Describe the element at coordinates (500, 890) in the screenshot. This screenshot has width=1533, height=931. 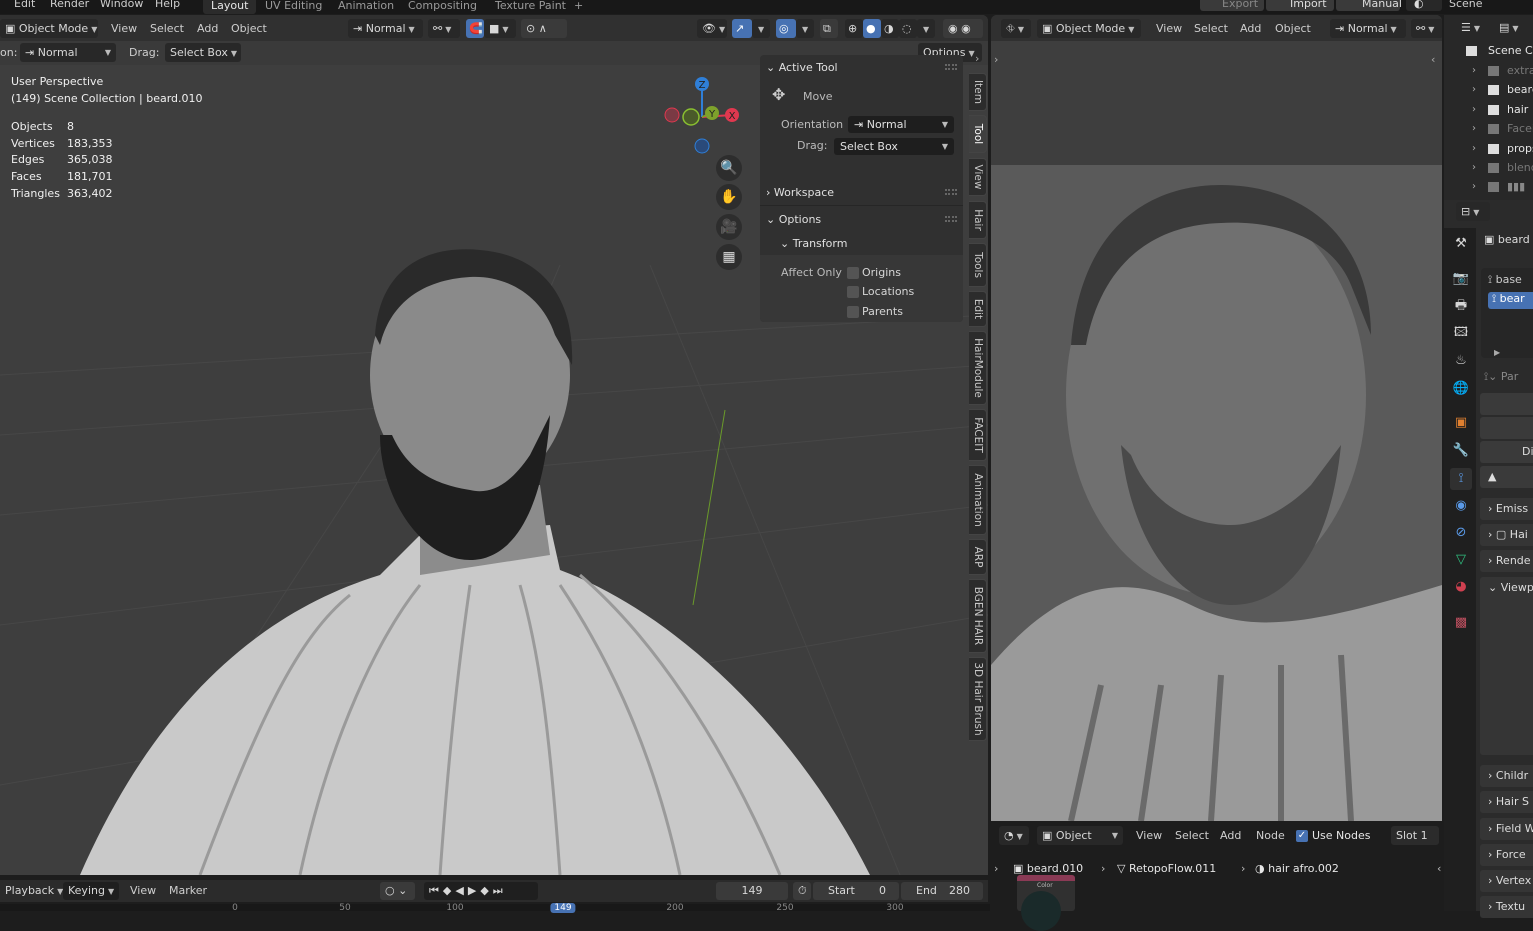
I see `jump-end-icon: ⏭` at that location.